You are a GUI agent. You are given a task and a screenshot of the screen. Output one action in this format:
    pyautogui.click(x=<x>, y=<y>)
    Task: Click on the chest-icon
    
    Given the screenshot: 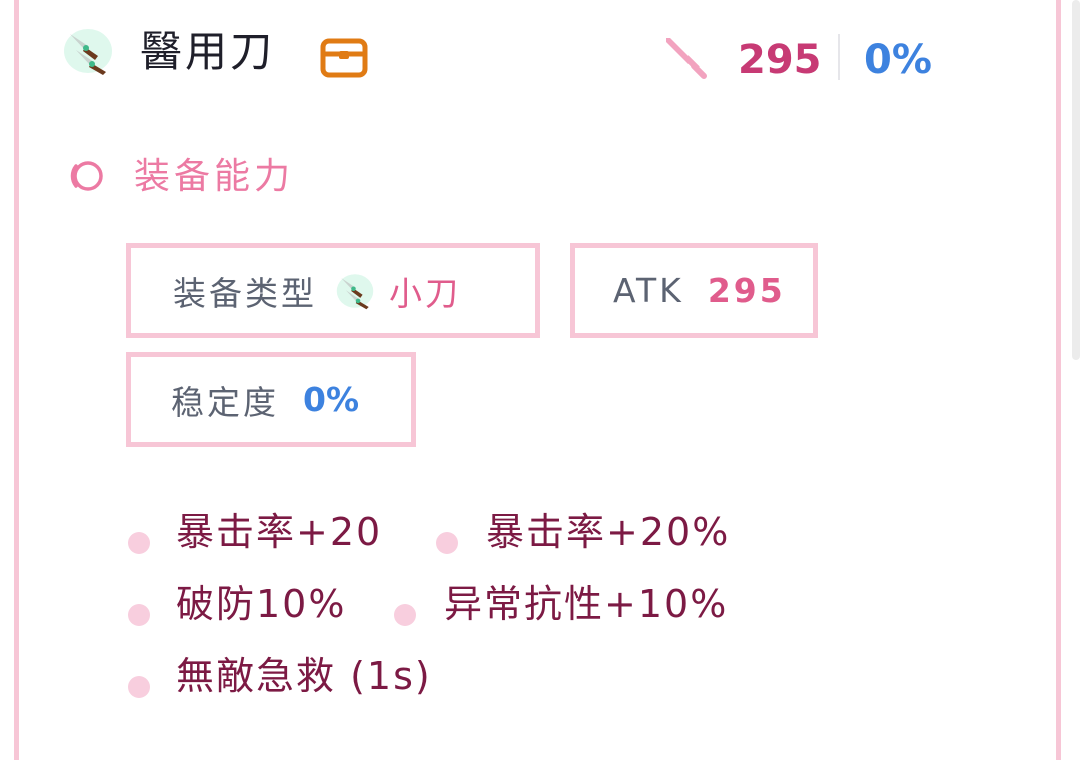 What is the action you would take?
    pyautogui.click(x=344, y=58)
    